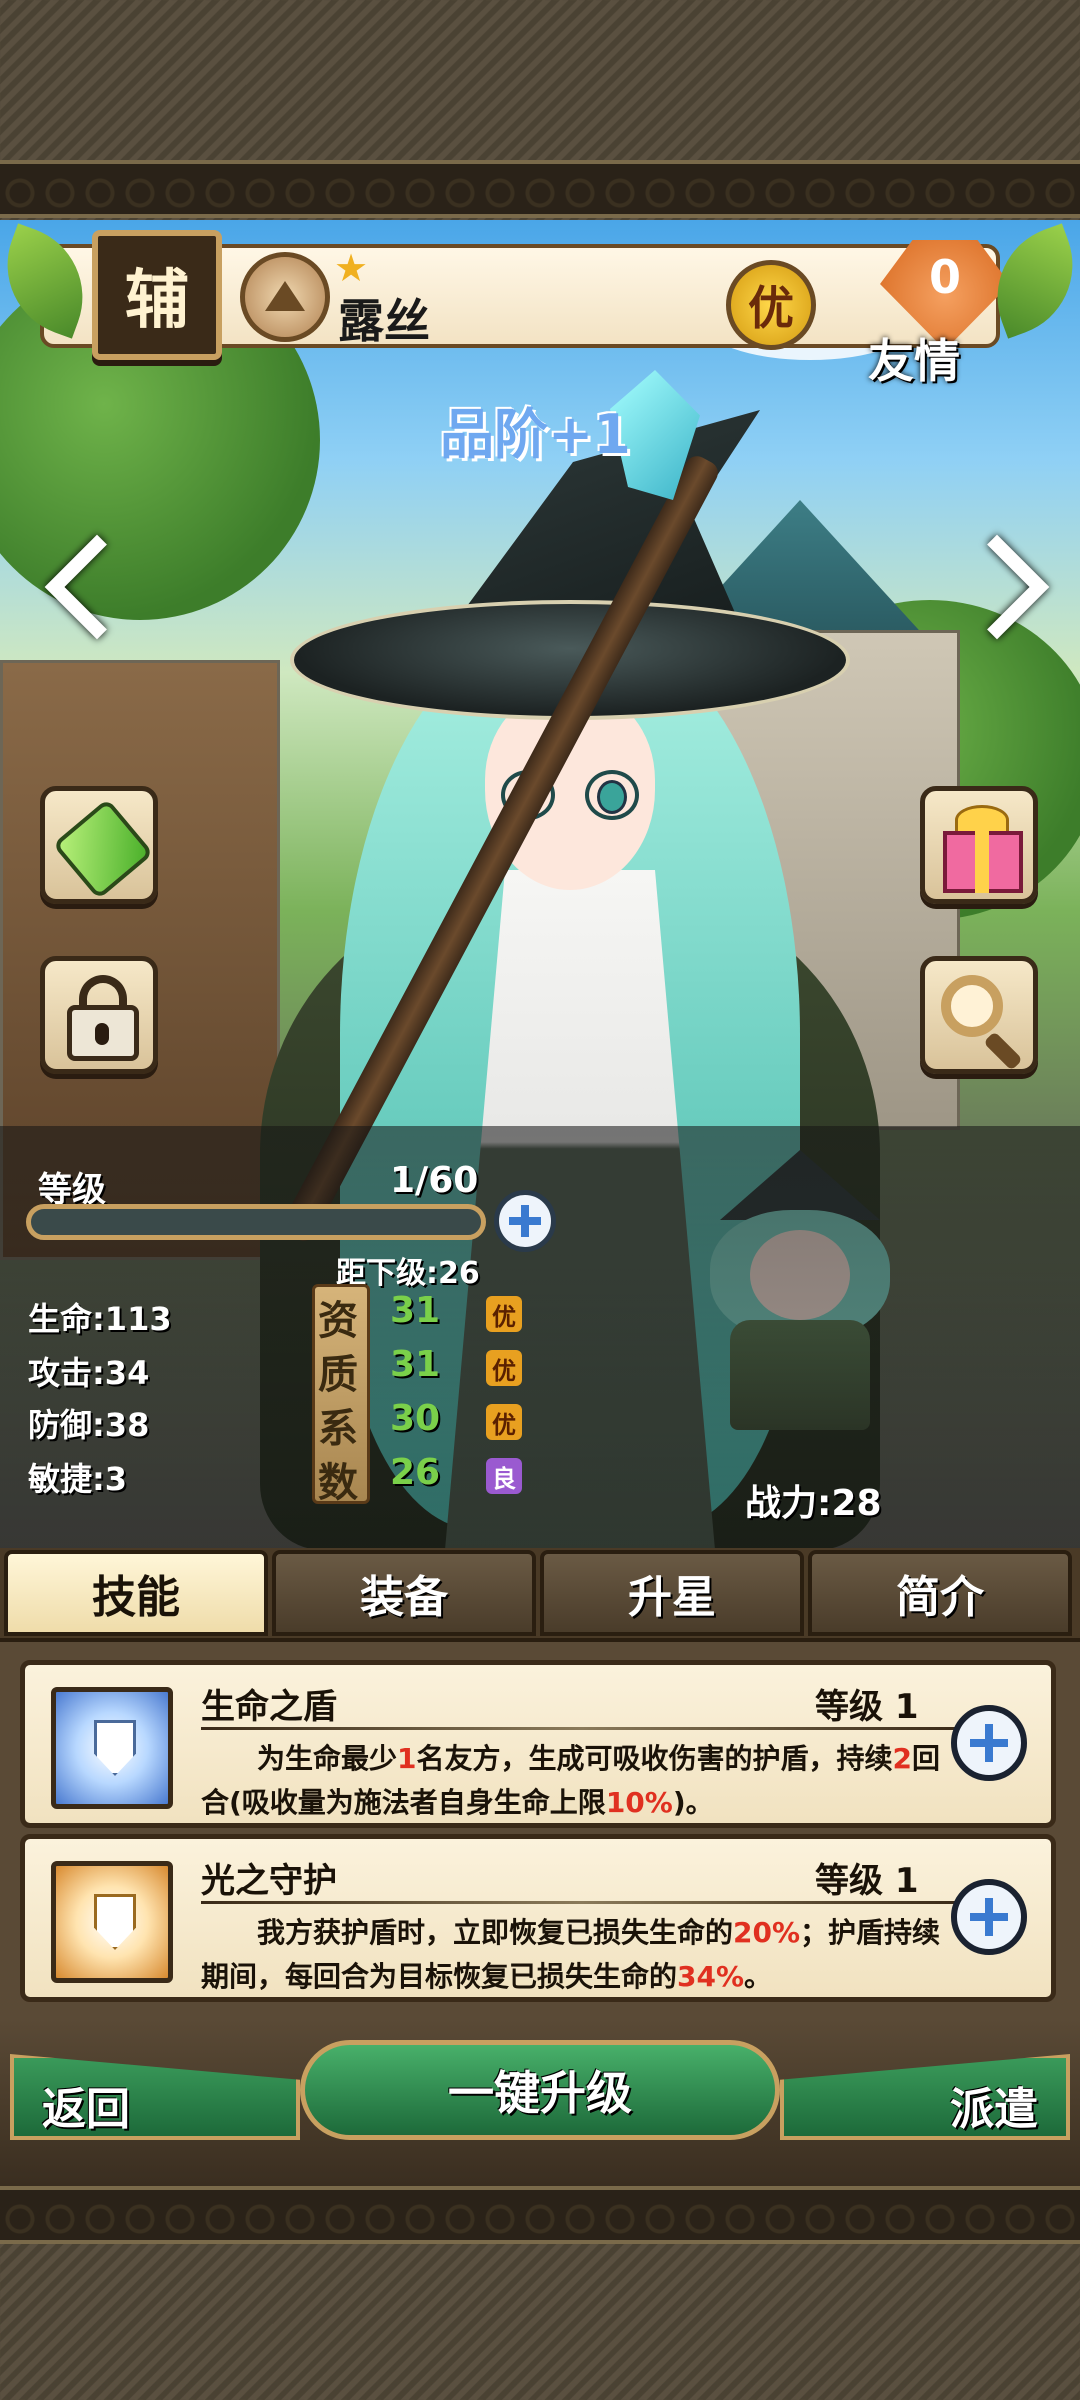 This screenshot has height=2400, width=1080. I want to click on lock-button, so click(99, 1015).